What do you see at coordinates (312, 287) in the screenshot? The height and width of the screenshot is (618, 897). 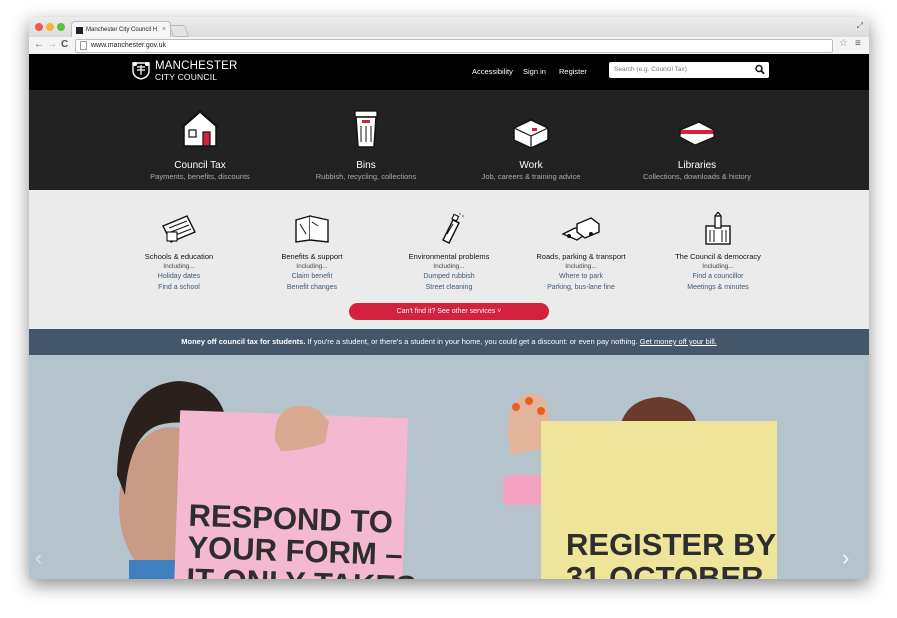 I see `service-link: Benefit changes` at bounding box center [312, 287].